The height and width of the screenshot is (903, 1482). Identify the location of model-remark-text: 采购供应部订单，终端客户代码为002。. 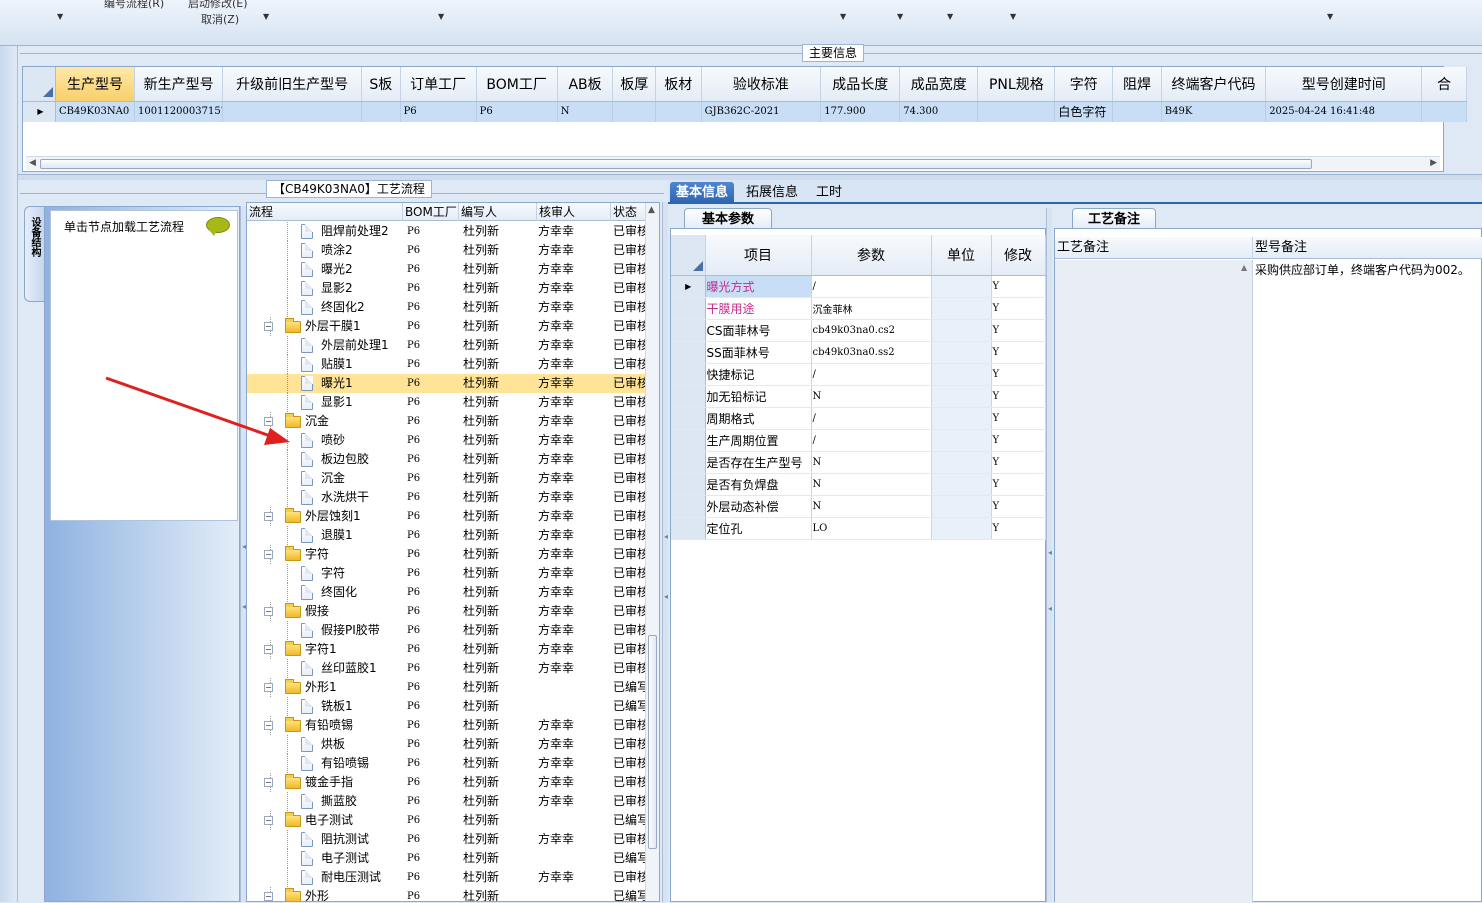
(1362, 269).